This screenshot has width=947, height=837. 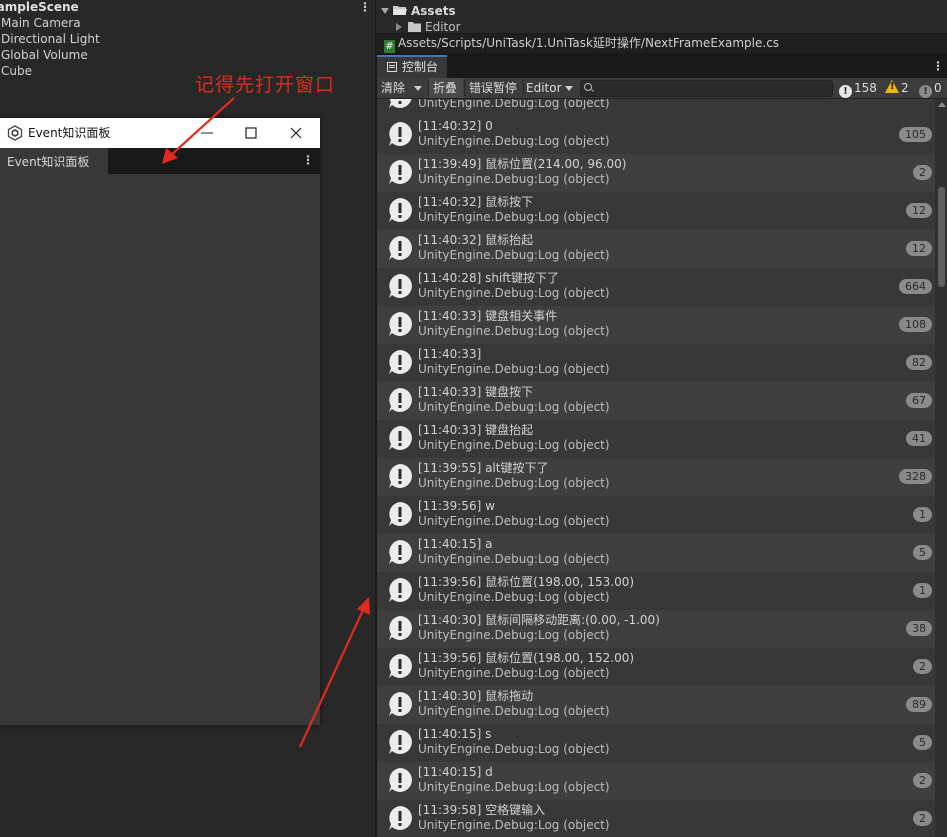 I want to click on console-icon, so click(x=392, y=67).